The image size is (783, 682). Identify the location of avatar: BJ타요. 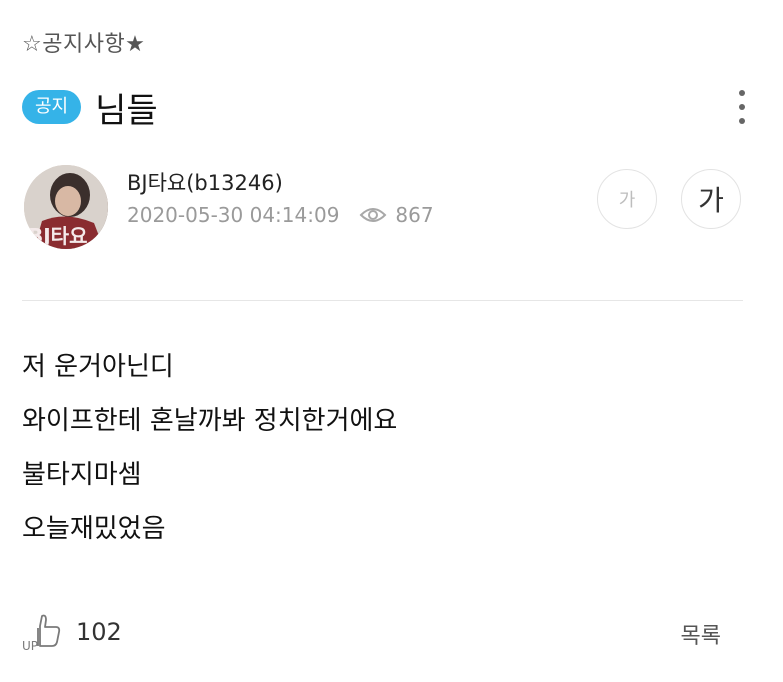
(66, 207).